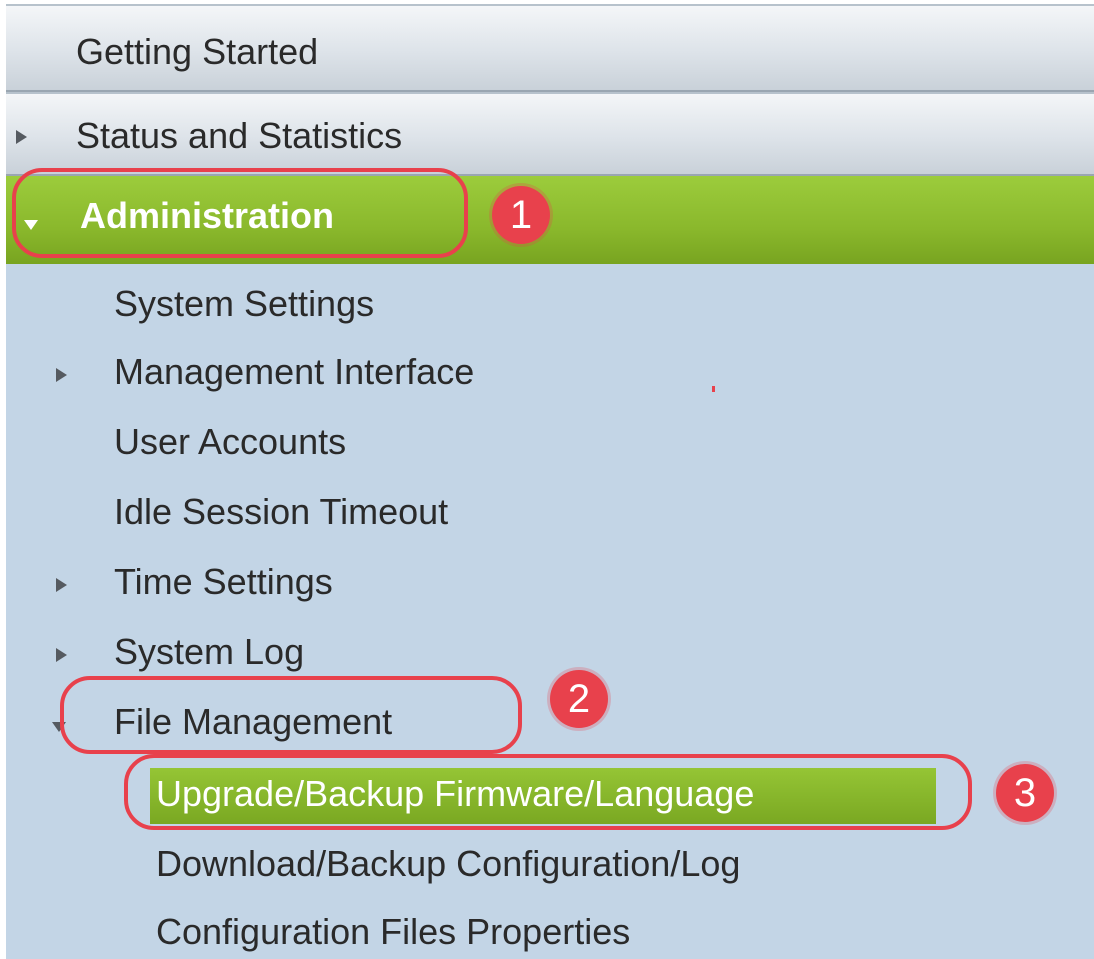 This screenshot has height=959, width=1094. I want to click on nav-item-download-backup-configuration-log: Download/Backup Configuration/Log, so click(448, 864).